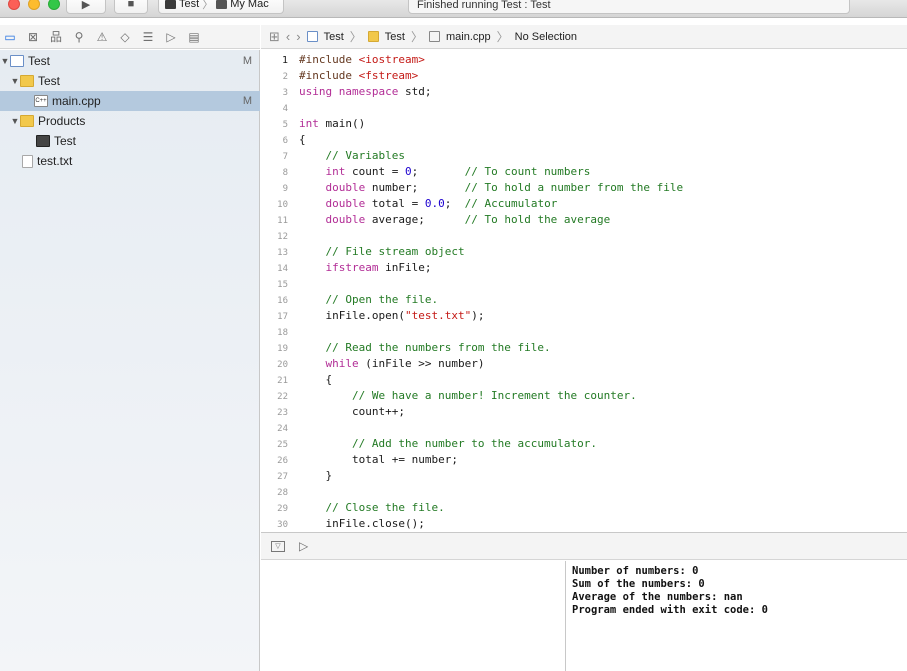 This screenshot has height=671, width=907. Describe the element at coordinates (54, 5) in the screenshot. I see `zoom-window-button` at that location.